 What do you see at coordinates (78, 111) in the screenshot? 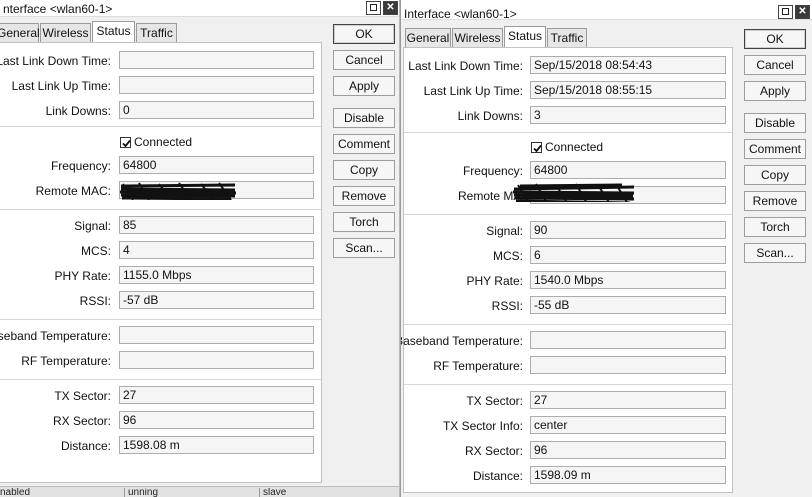
I see `link-downs-label: Link Downs:` at bounding box center [78, 111].